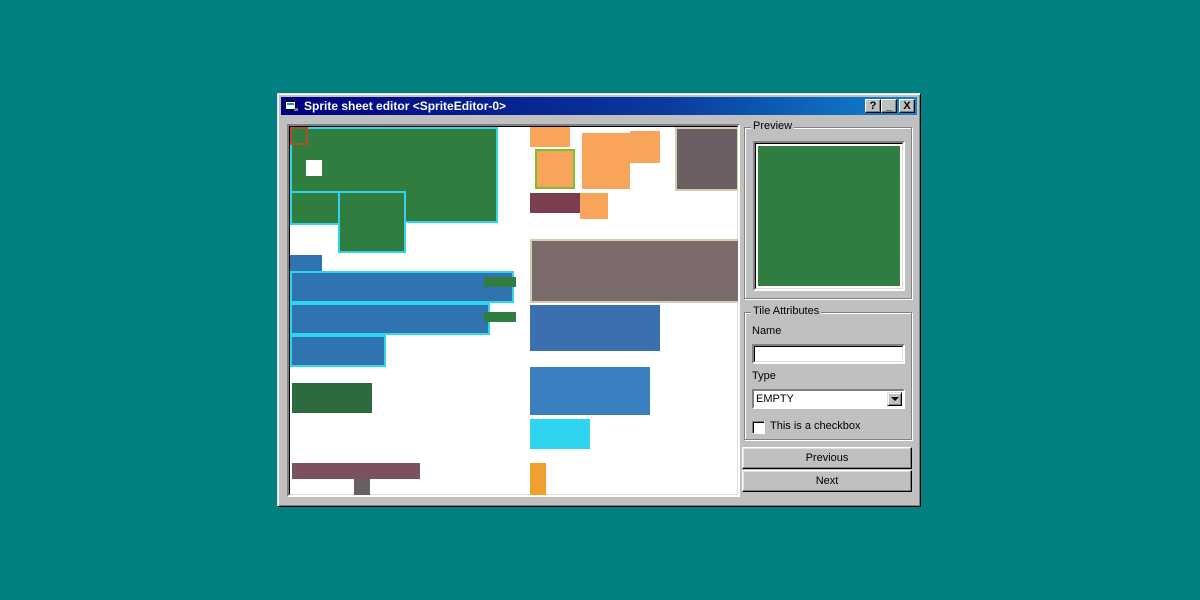 Image resolution: width=1200 pixels, height=600 pixels. What do you see at coordinates (827, 481) in the screenshot?
I see `next-button: Next` at bounding box center [827, 481].